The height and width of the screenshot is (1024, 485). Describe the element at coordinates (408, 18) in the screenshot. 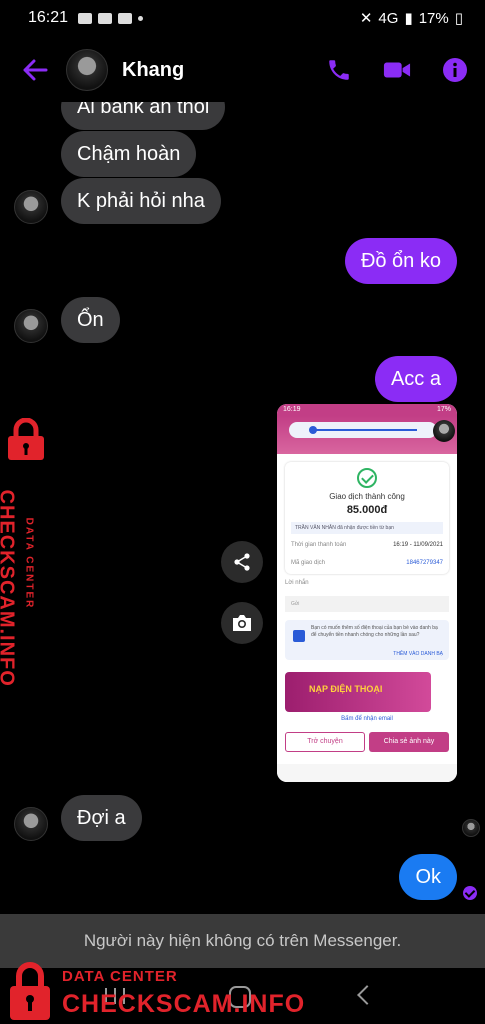

I see `signal-icon: ▮` at that location.